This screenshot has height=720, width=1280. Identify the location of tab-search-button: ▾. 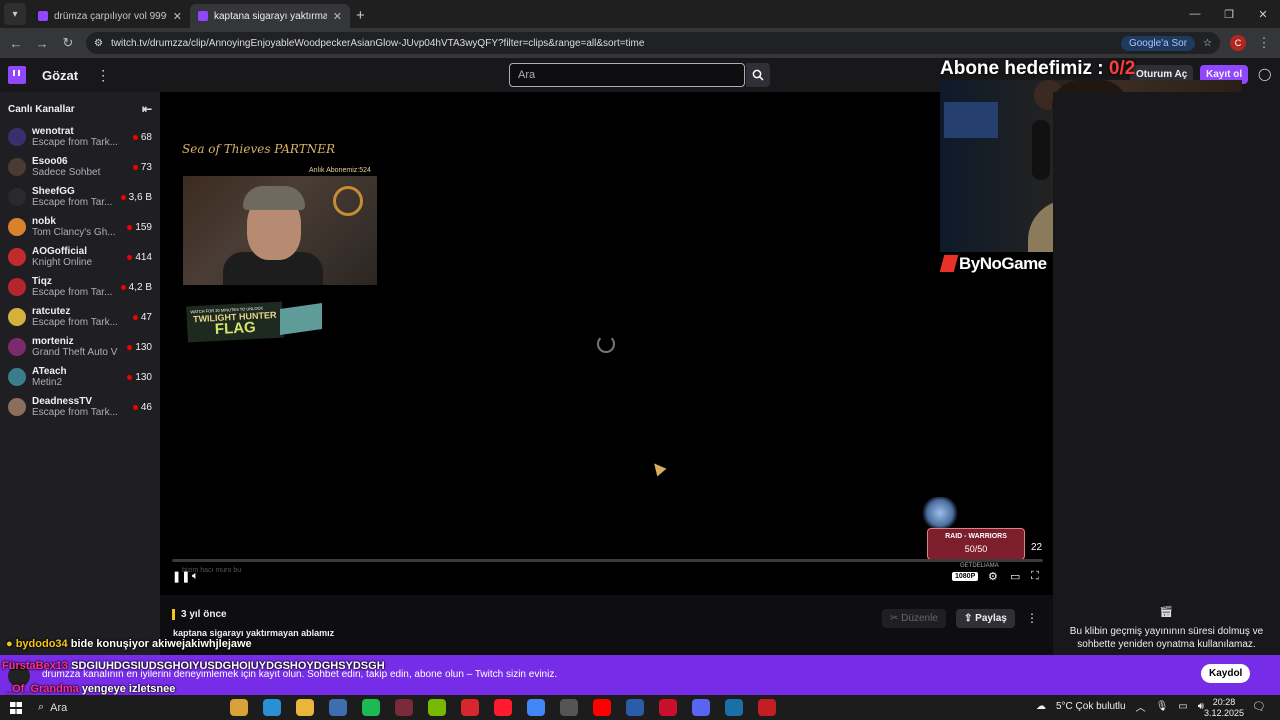
(15, 14).